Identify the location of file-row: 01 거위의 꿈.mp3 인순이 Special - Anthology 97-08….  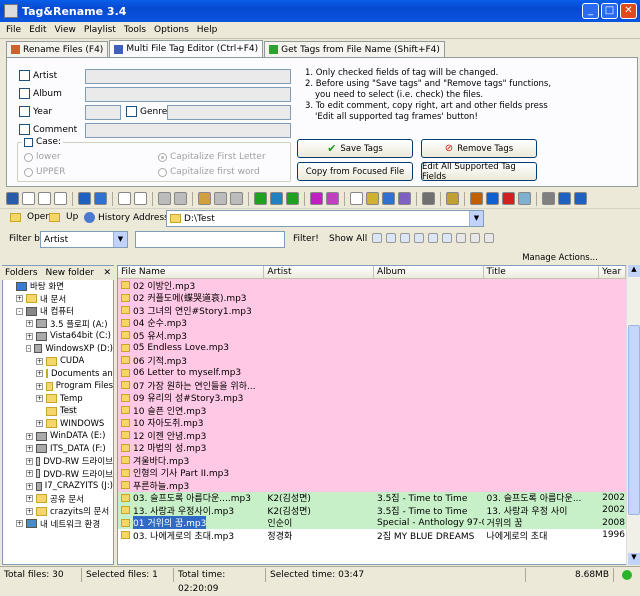
(372, 523).